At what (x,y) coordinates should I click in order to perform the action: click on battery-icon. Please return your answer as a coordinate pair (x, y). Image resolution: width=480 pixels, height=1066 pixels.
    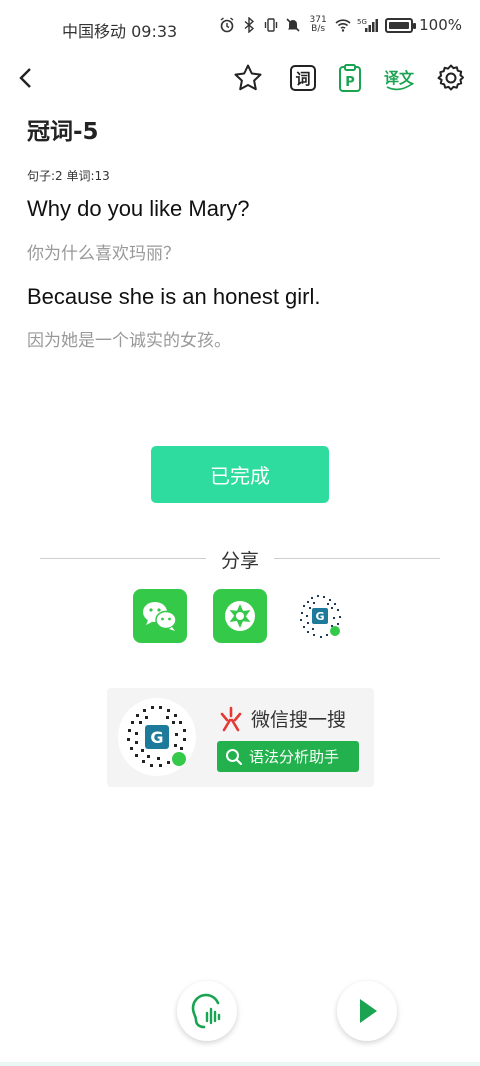
    Looking at the image, I should click on (401, 25).